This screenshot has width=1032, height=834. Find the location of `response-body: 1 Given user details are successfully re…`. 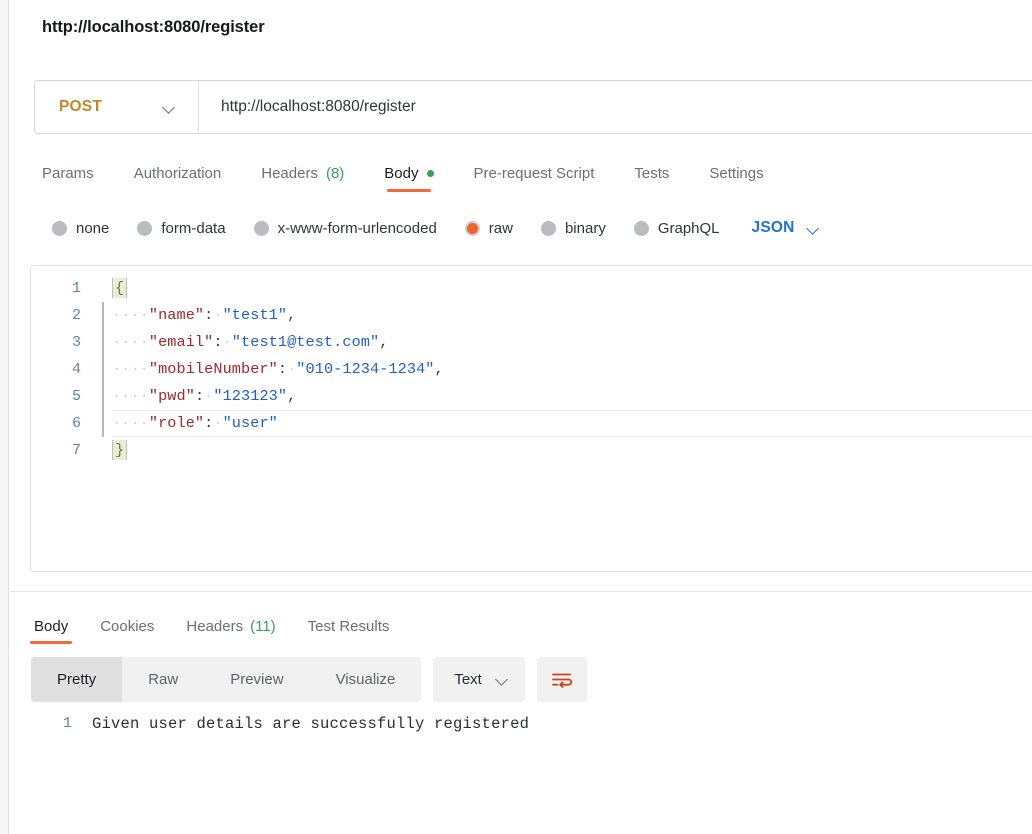

response-body: 1 Given user details are successfully re… is located at coordinates (521, 772).